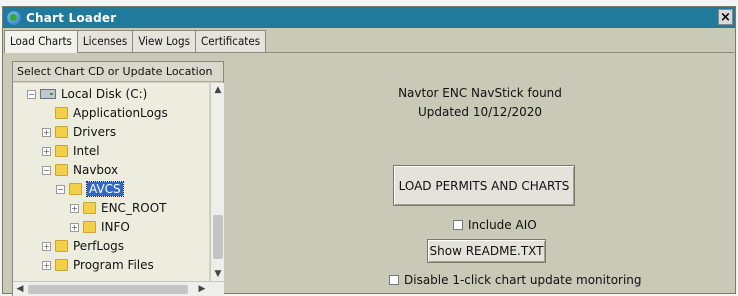 This screenshot has height=296, width=738. What do you see at coordinates (502, 225) in the screenshot?
I see `include-aio-label: Include AIO` at bounding box center [502, 225].